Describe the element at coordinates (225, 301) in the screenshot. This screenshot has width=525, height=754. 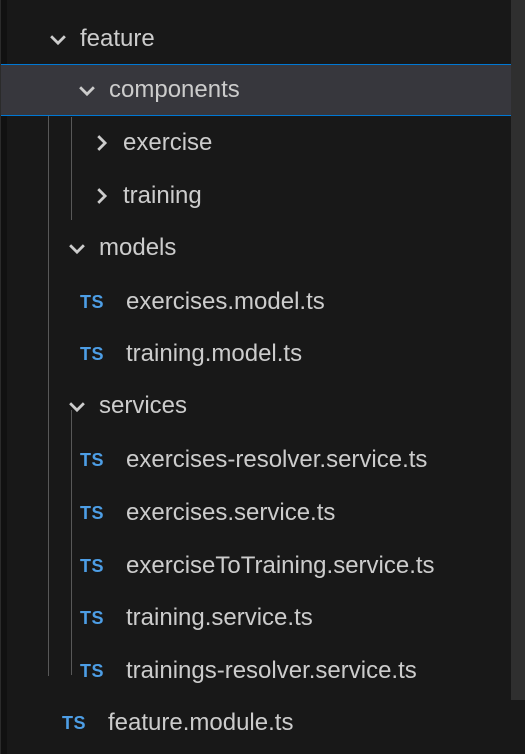
I see `file-label: exercises.model.ts` at that location.